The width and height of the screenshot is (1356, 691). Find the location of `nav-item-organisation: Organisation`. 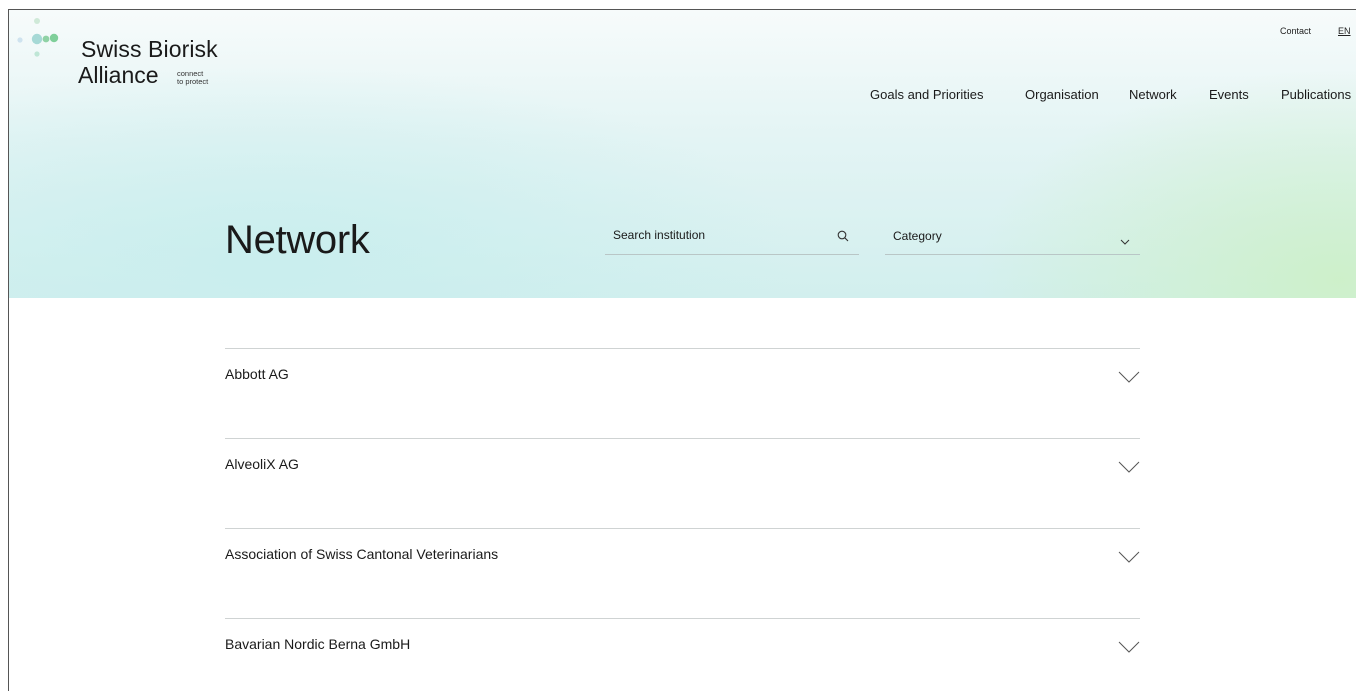

nav-item-organisation: Organisation is located at coordinates (1062, 94).